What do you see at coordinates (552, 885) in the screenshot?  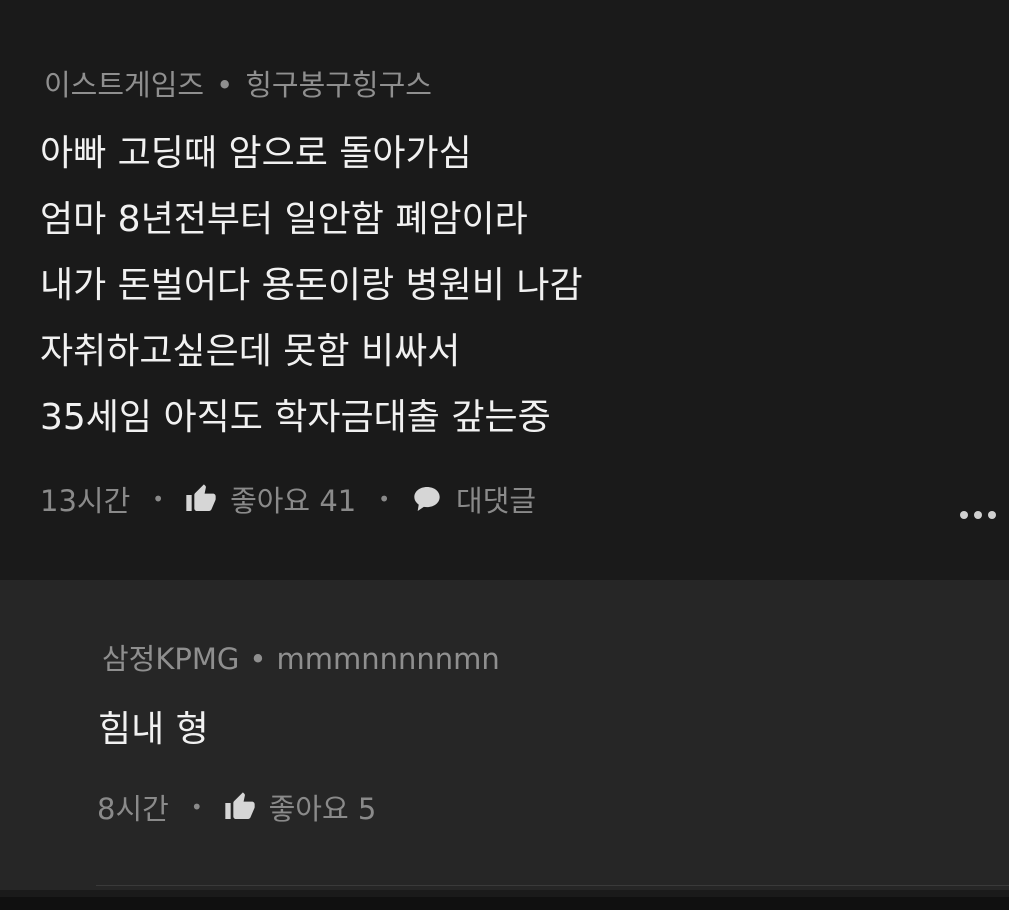 I see `divider` at bounding box center [552, 885].